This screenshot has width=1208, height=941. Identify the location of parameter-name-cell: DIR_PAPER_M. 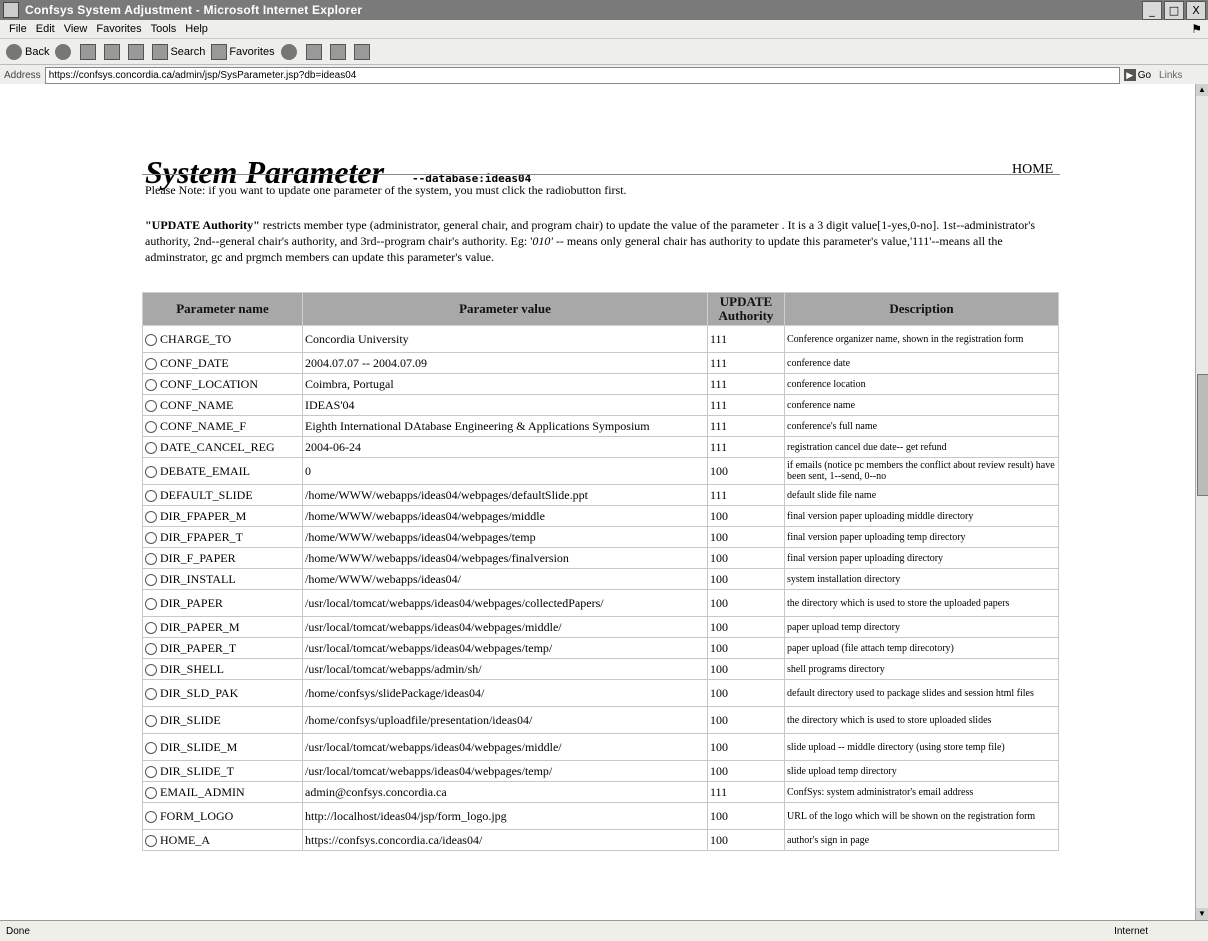
(222, 627).